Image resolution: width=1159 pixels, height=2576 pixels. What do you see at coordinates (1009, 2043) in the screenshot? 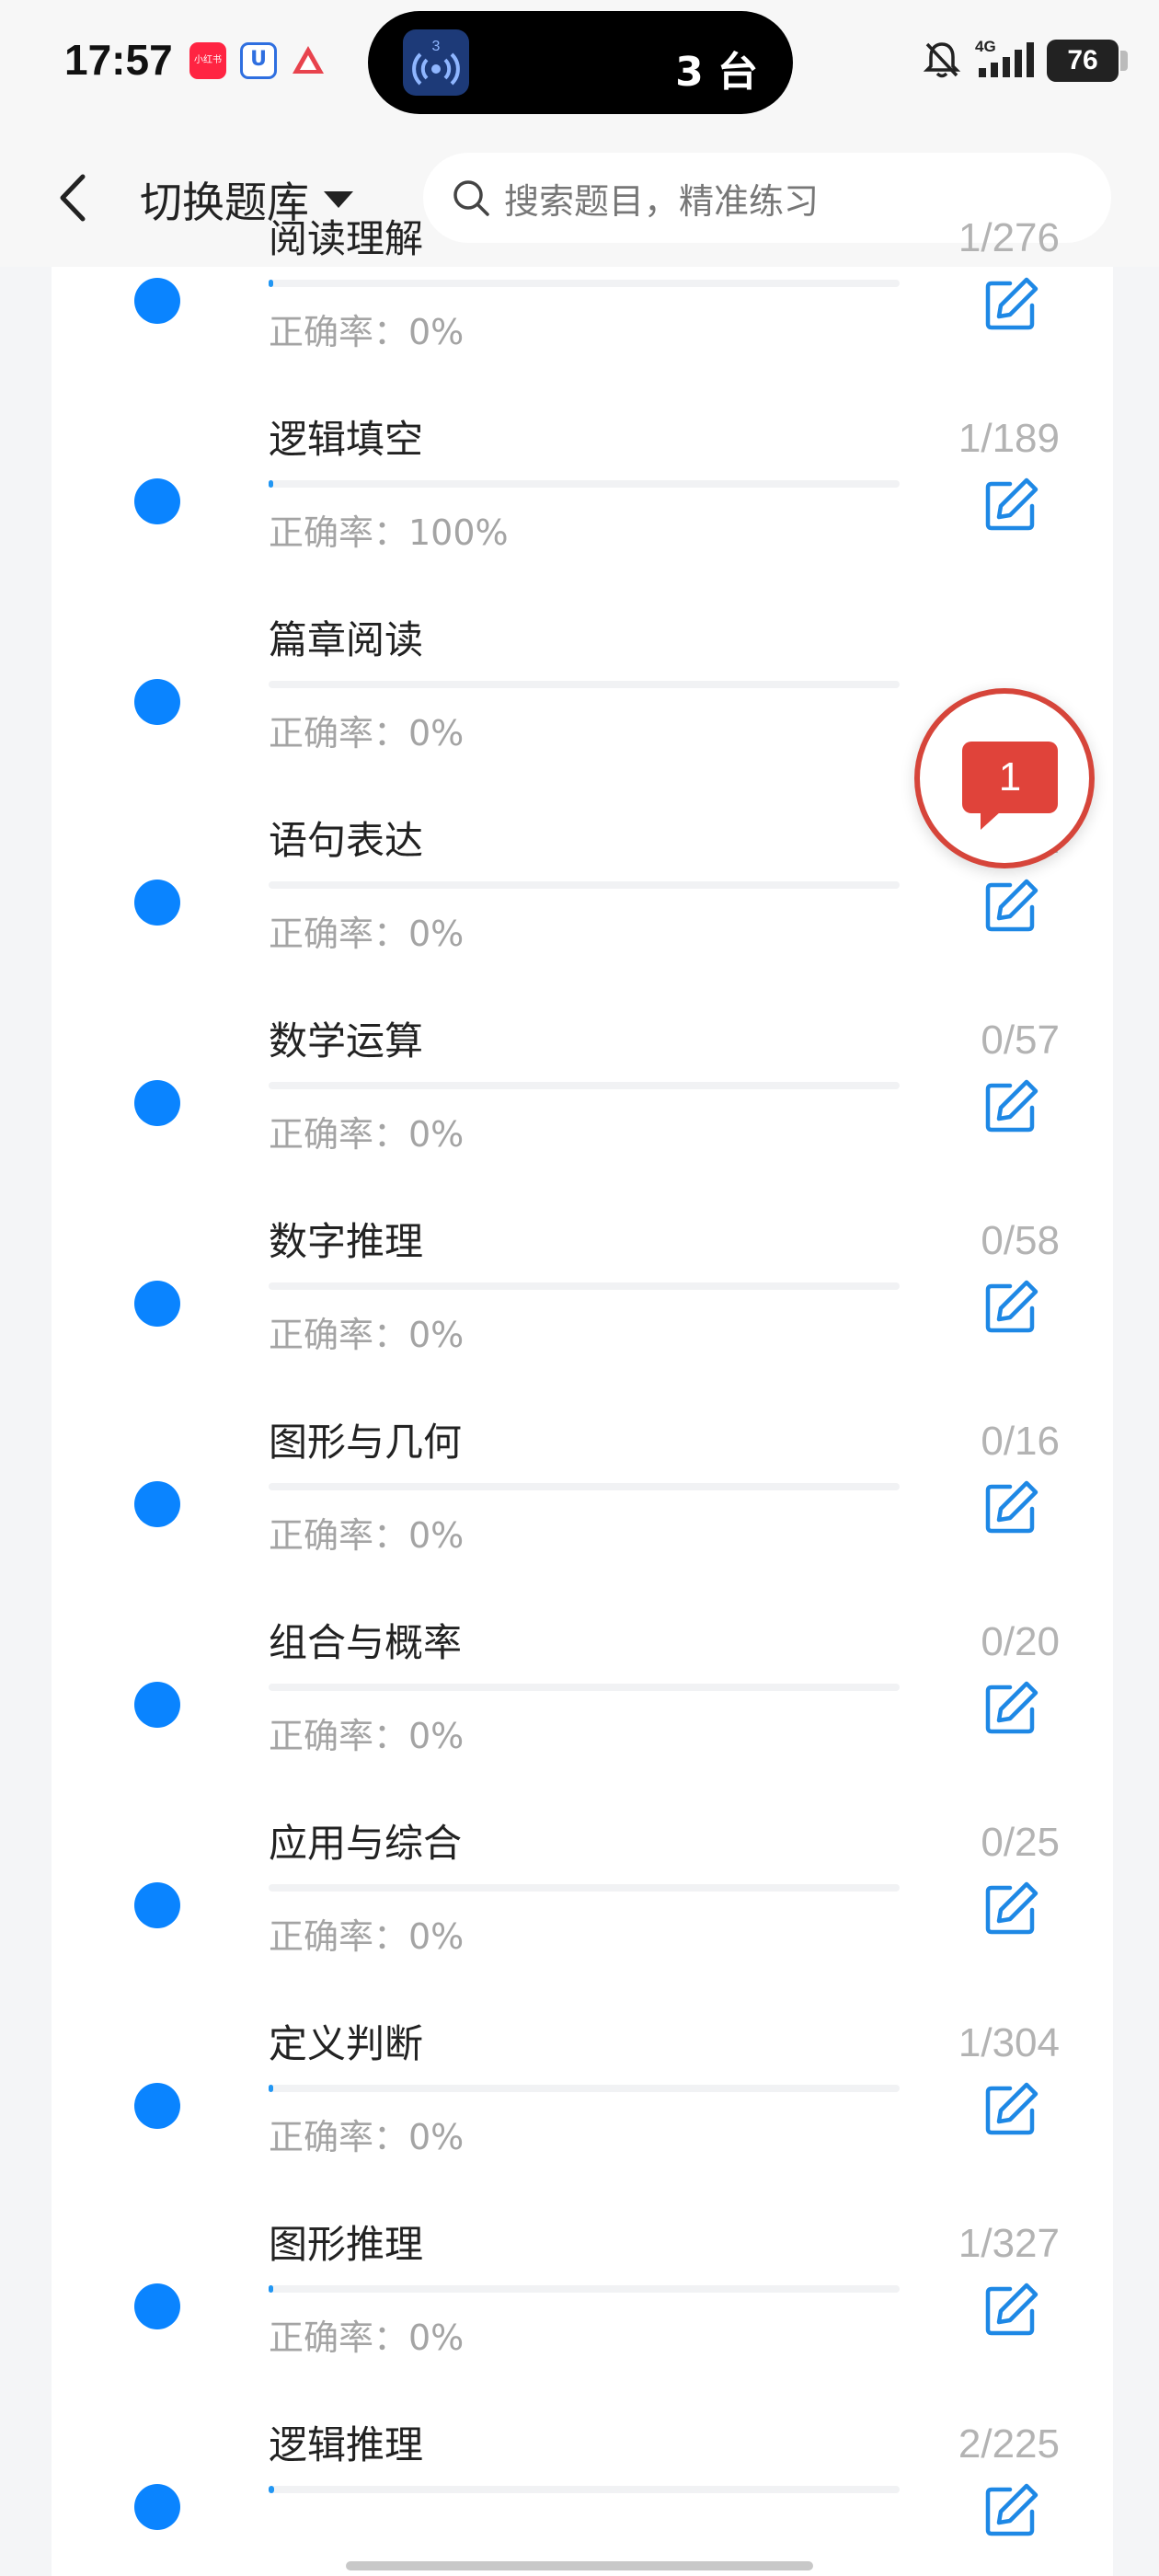
I see `progress-count: 1/304` at bounding box center [1009, 2043].